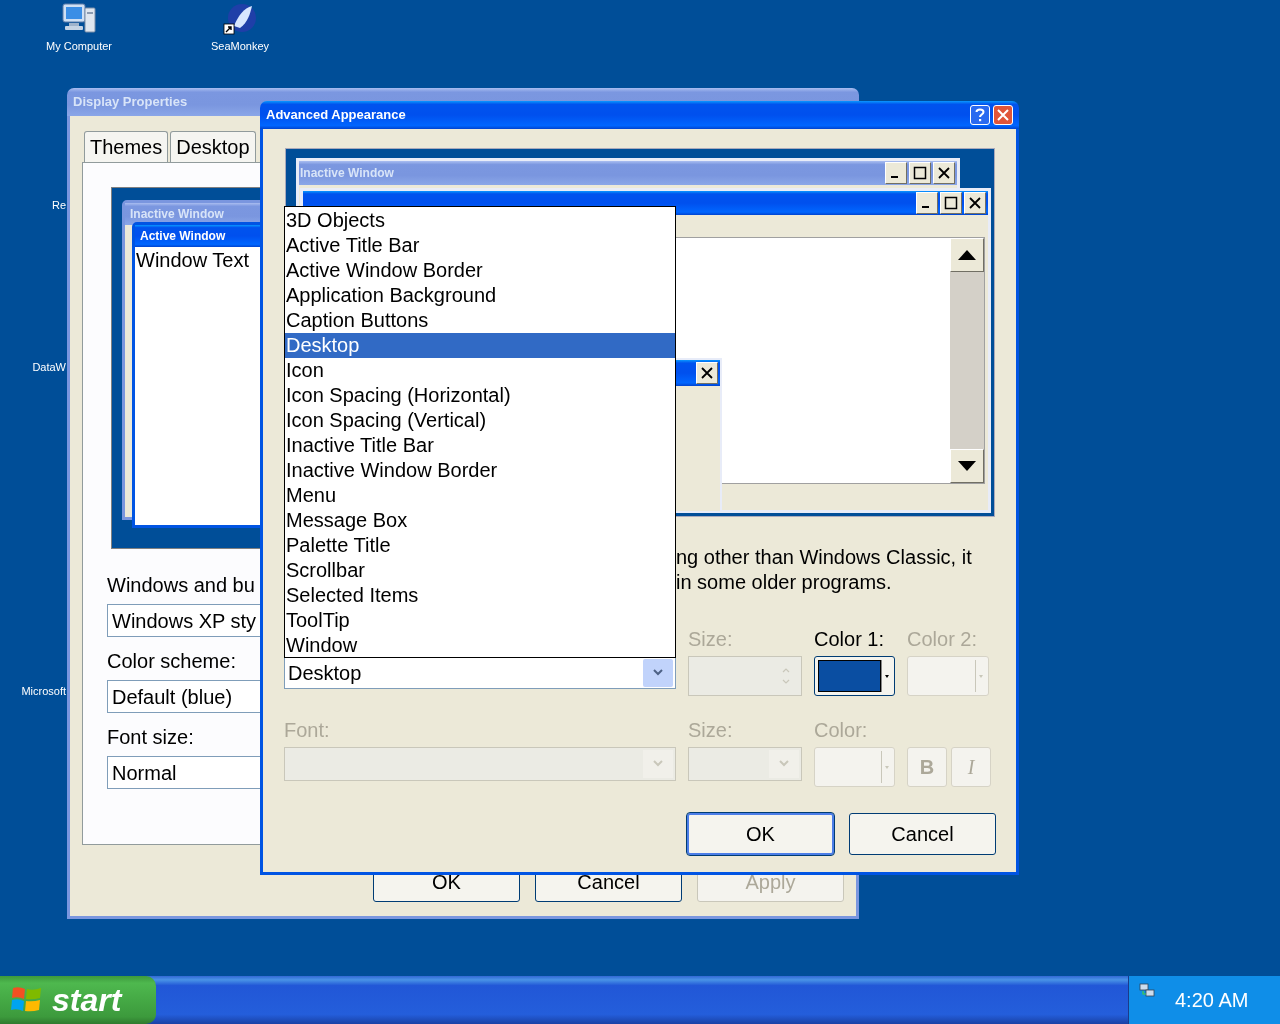  I want to click on control-label: Color 1:, so click(849, 639).